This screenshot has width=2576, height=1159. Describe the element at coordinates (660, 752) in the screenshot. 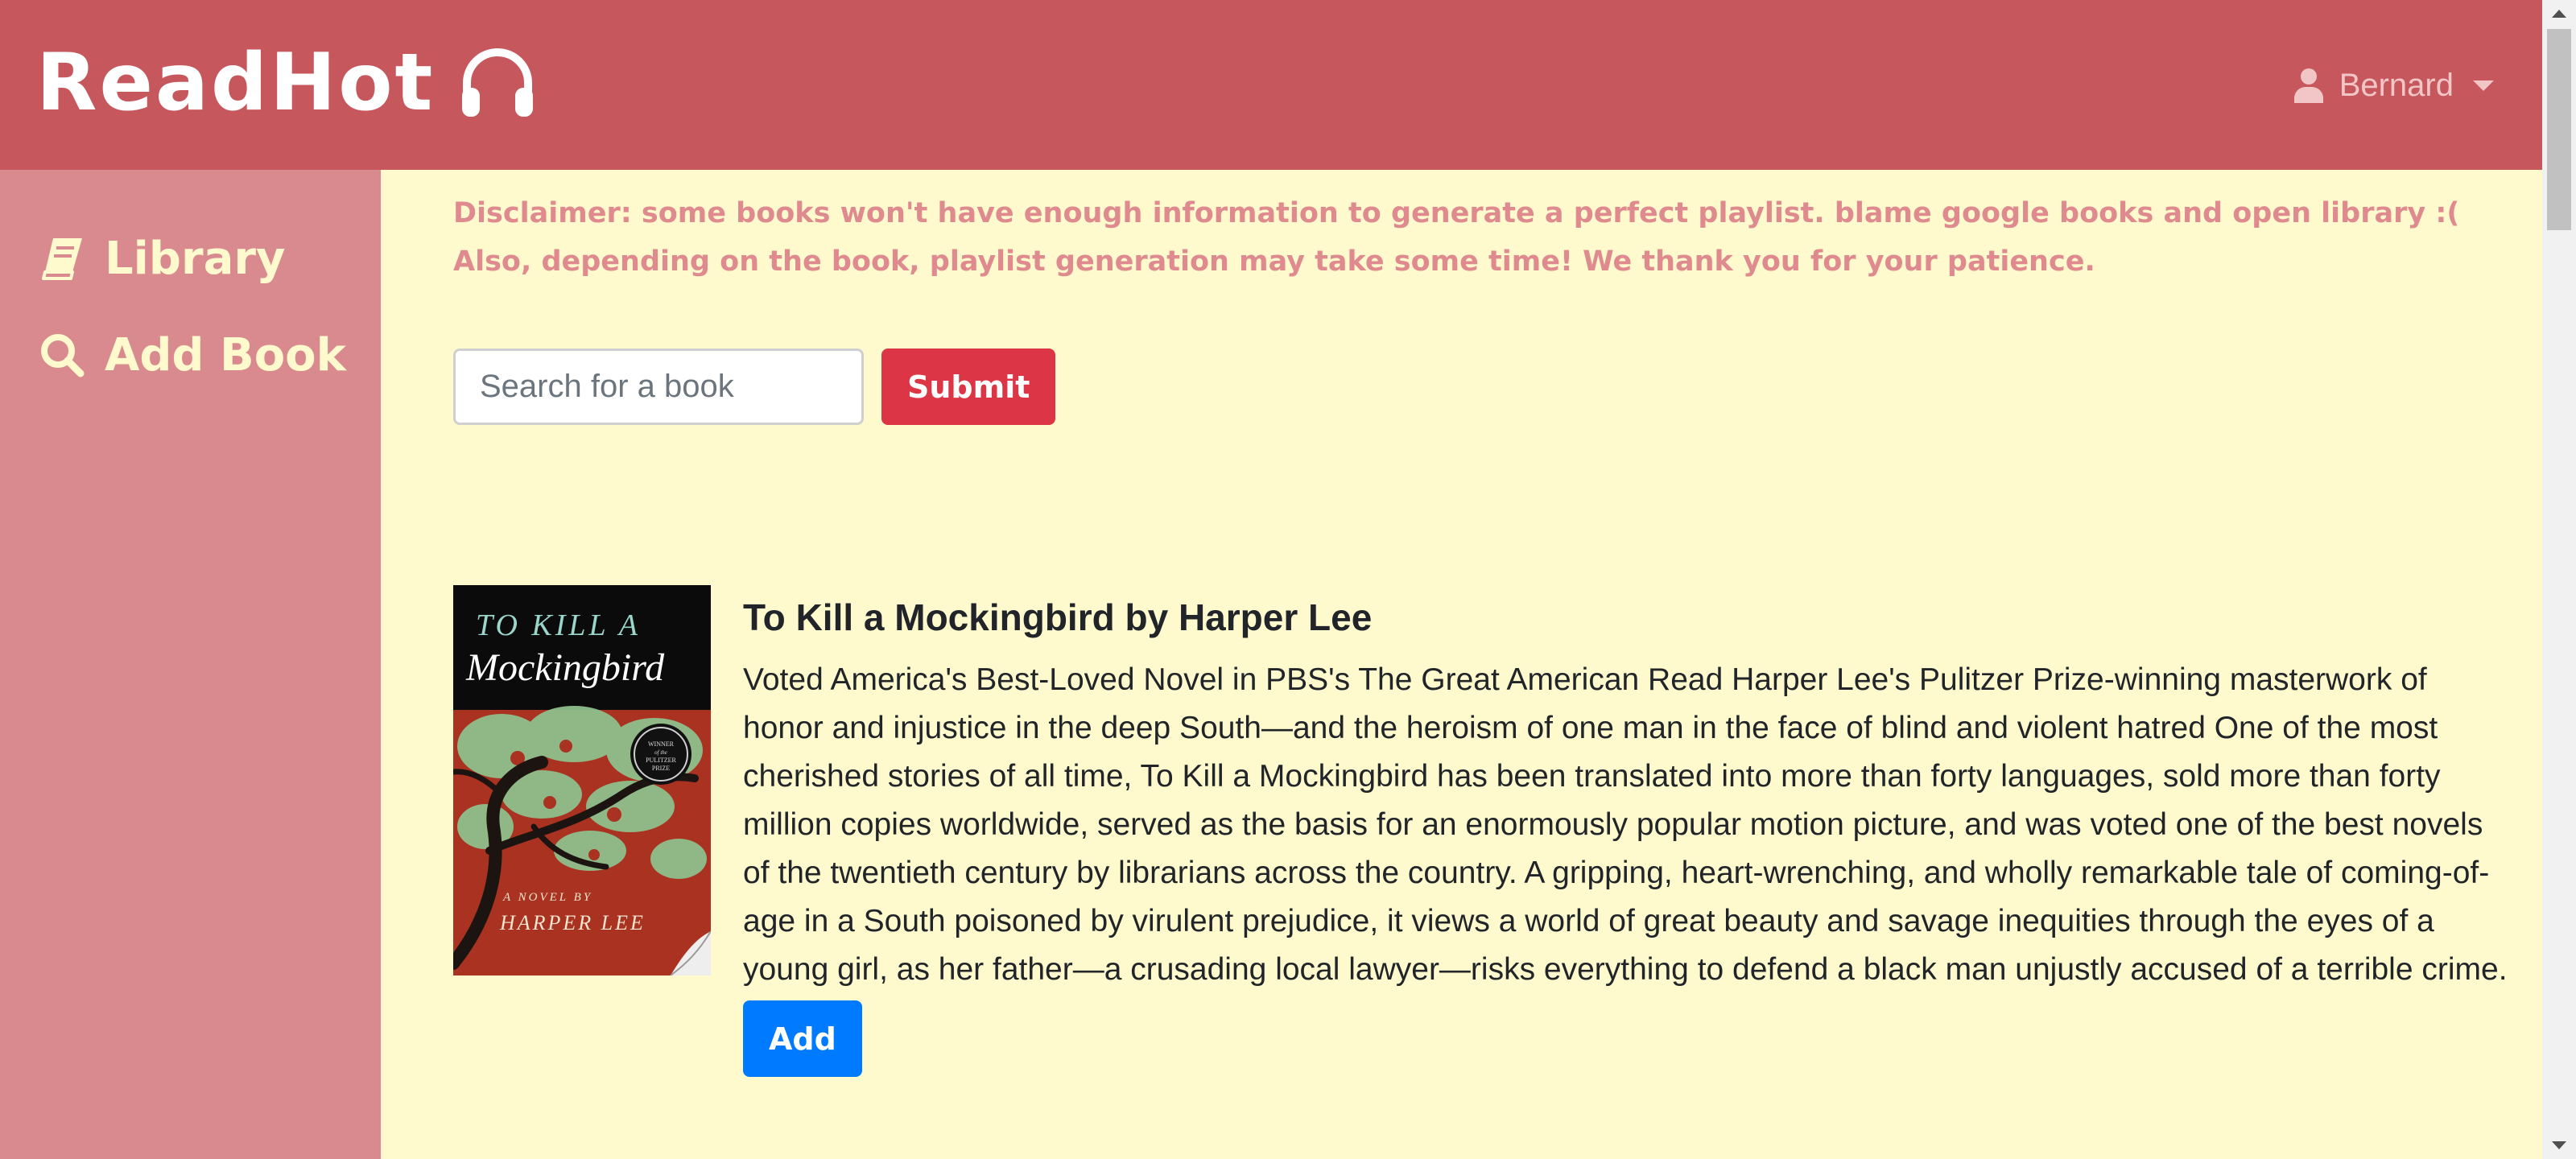

I see `seal-text: of the` at that location.